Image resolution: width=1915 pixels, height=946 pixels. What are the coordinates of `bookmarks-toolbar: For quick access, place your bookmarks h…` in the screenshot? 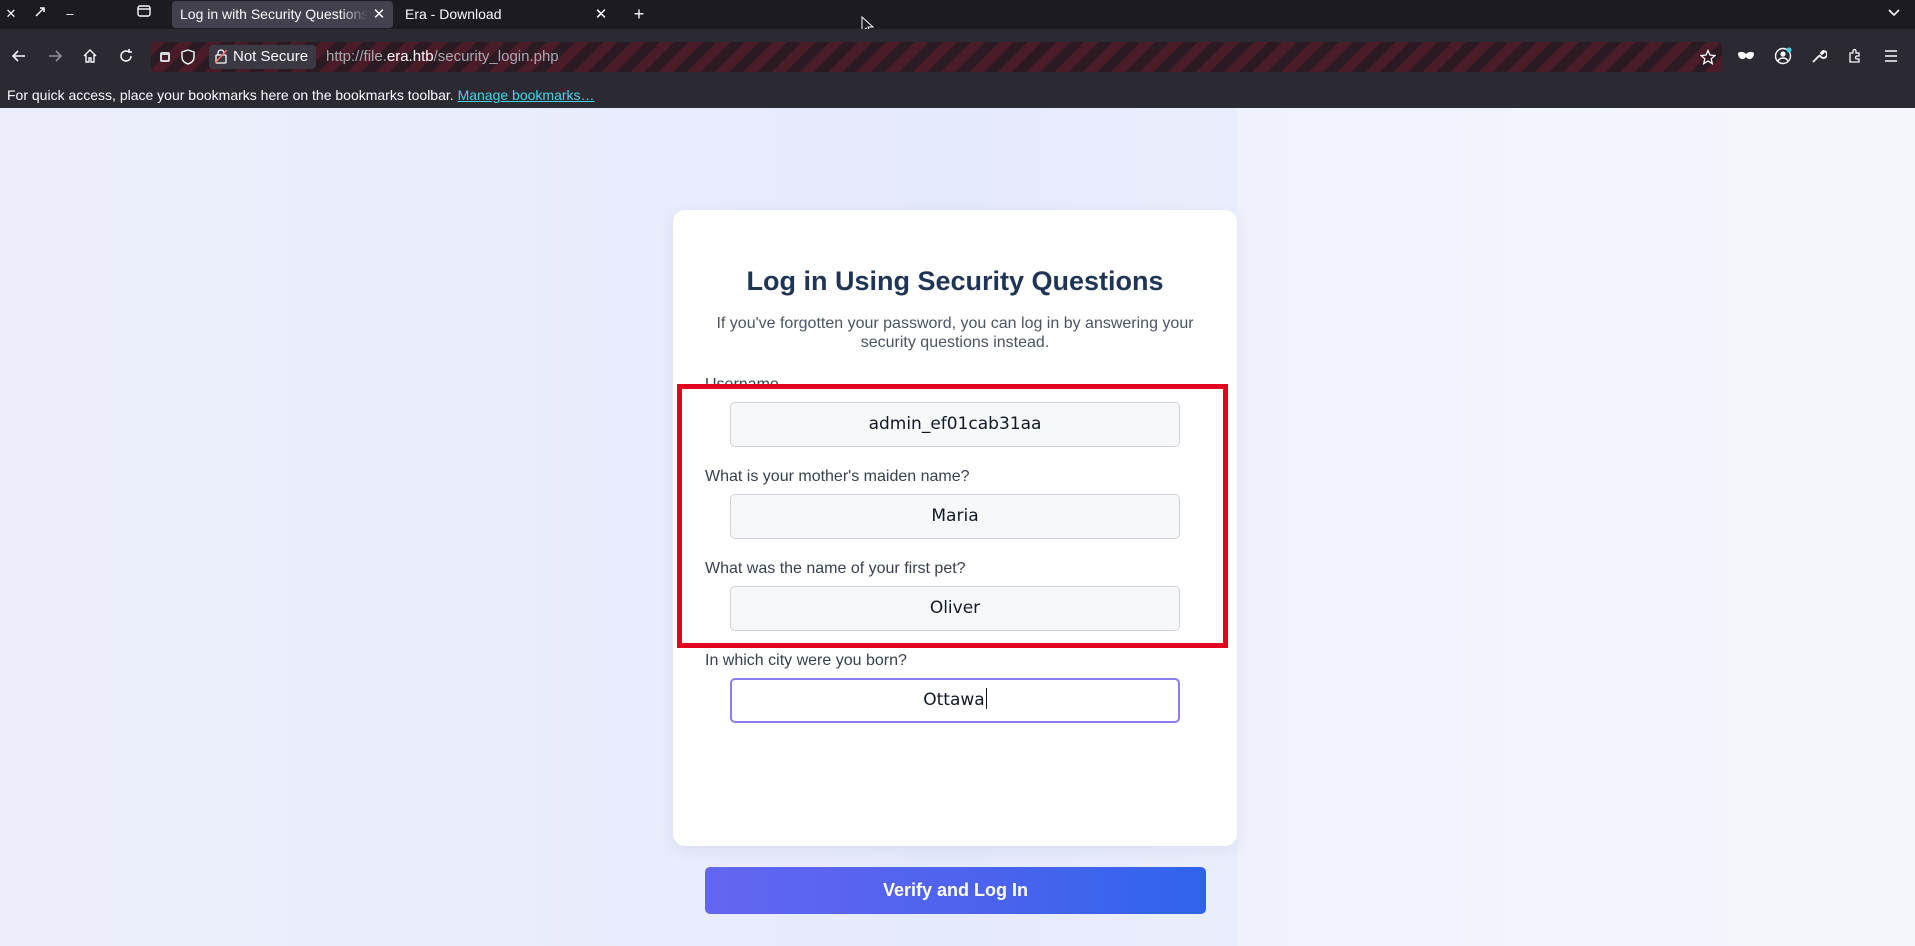 It's located at (957, 95).